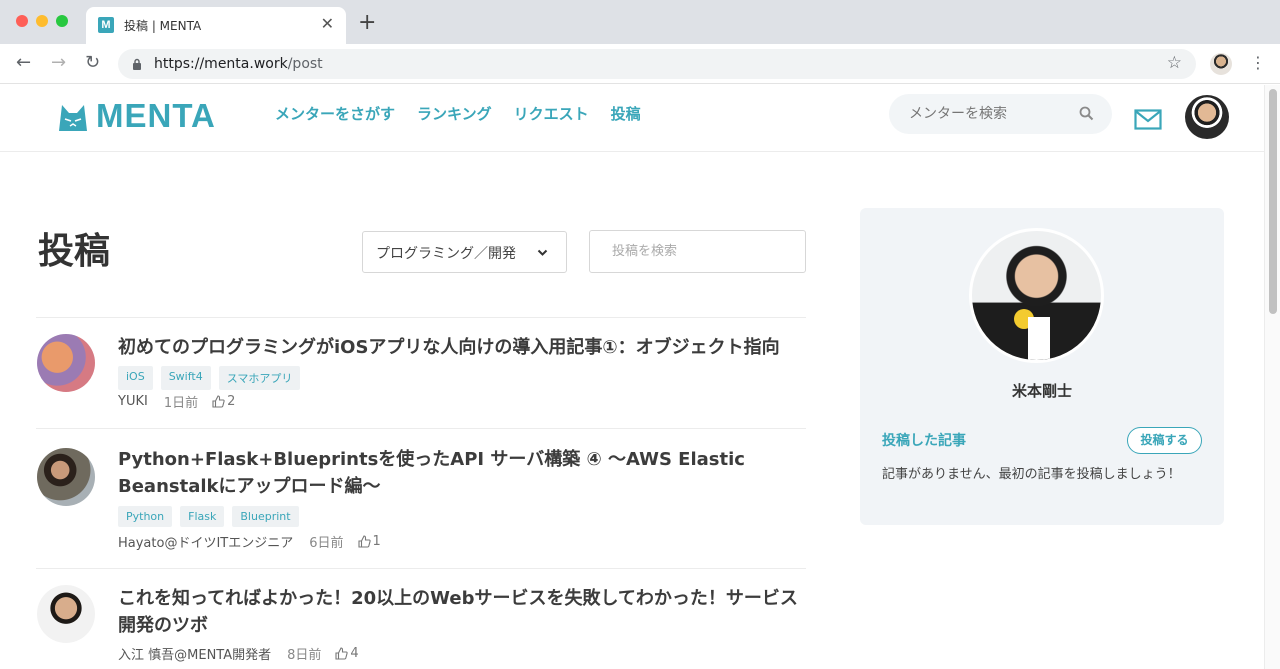 Image resolution: width=1280 pixels, height=669 pixels. Describe the element at coordinates (376, 541) in the screenshot. I see `like-count: 1` at that location.